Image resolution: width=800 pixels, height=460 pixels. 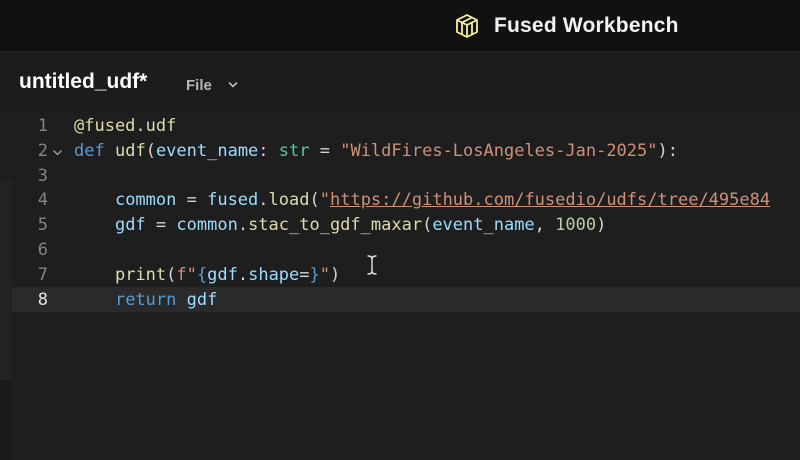 I want to click on code-token: def, so click(x=89, y=150).